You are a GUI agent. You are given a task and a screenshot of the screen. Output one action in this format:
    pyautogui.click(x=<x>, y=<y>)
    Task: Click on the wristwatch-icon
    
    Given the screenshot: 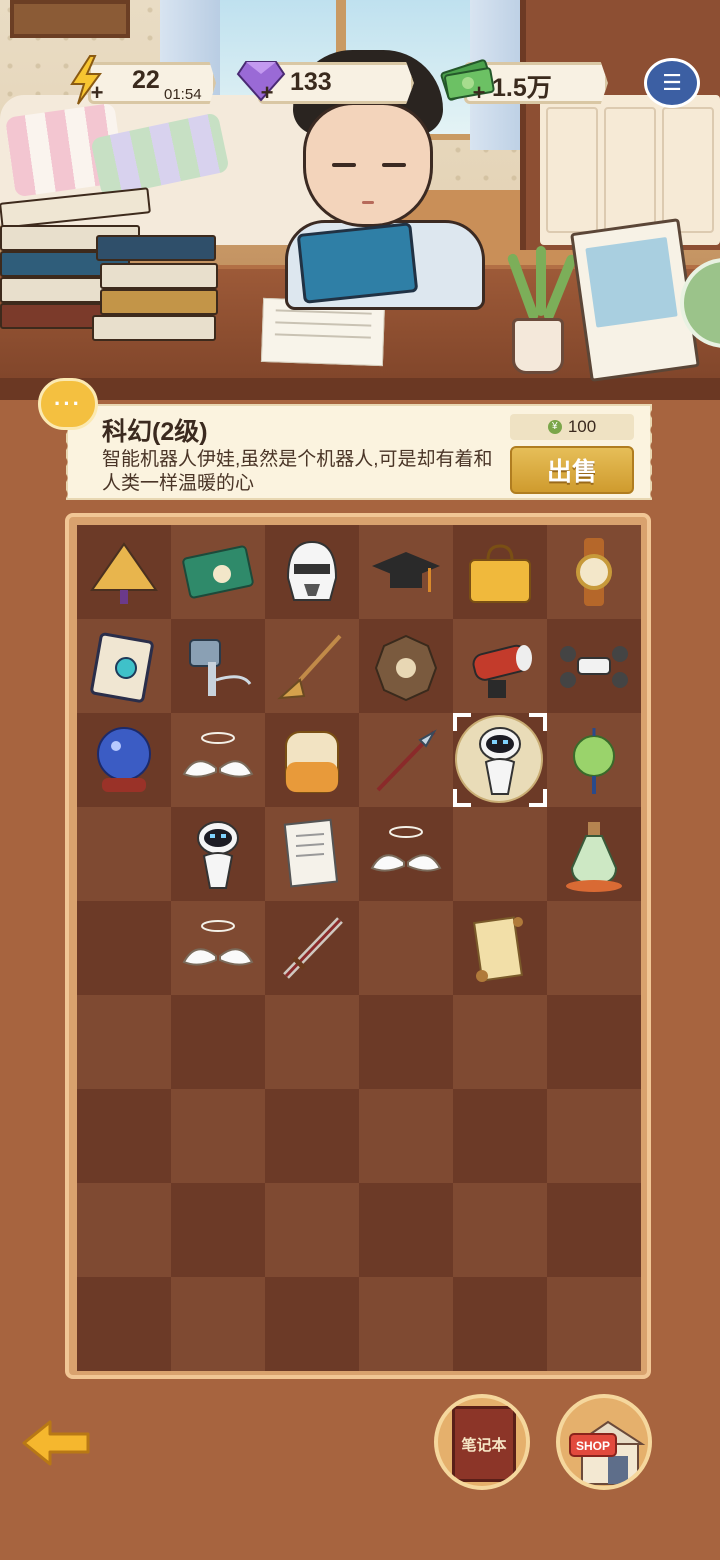 What is the action you would take?
    pyautogui.click(x=594, y=572)
    